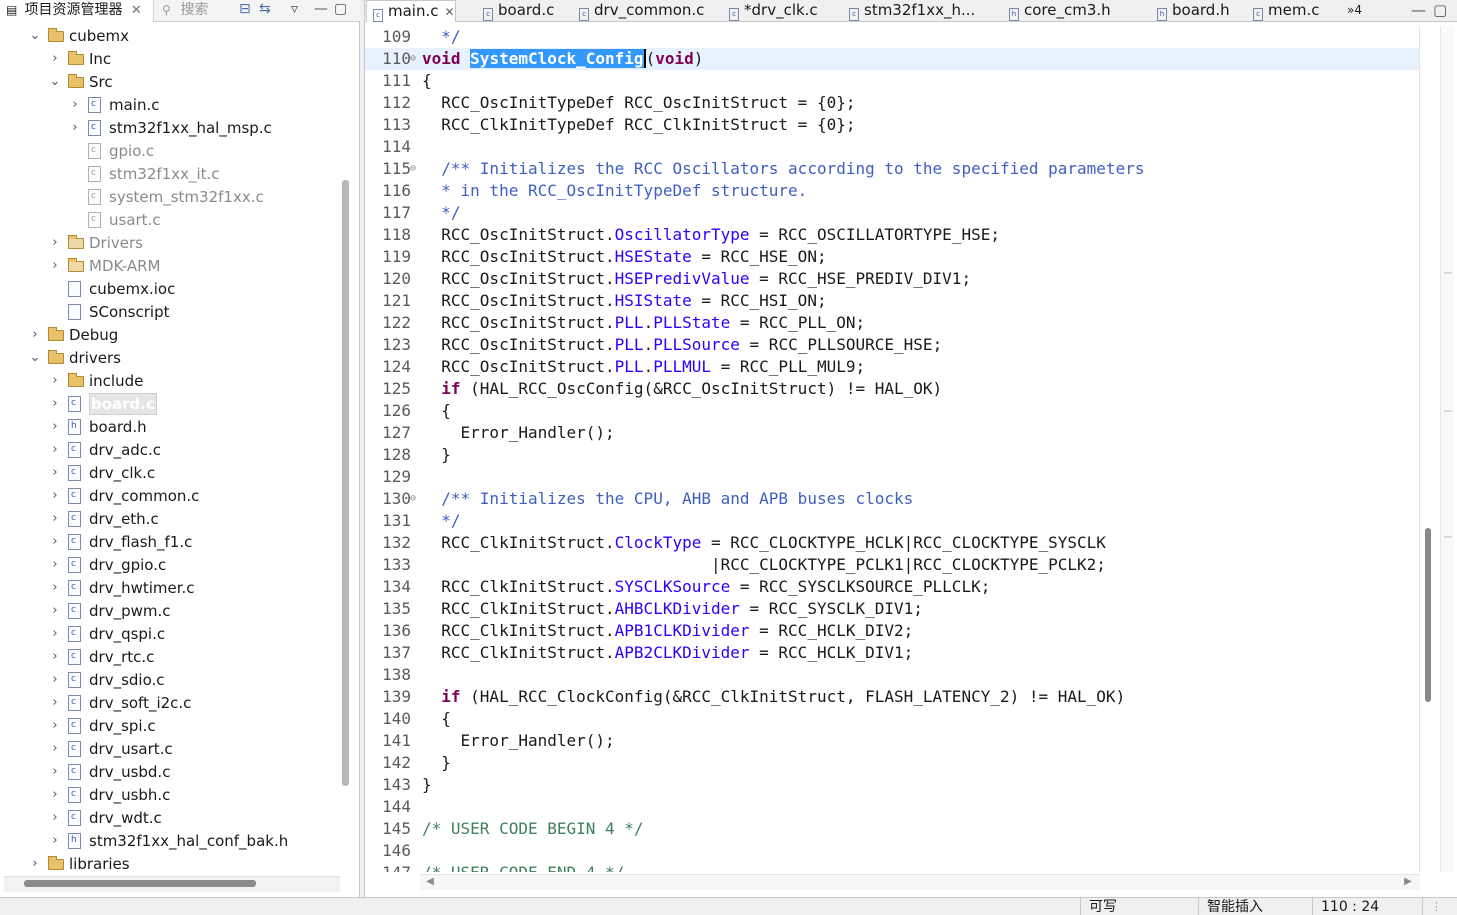 The image size is (1457, 915). Describe the element at coordinates (170, 59) in the screenshot. I see `tree-item: › Inc` at that location.